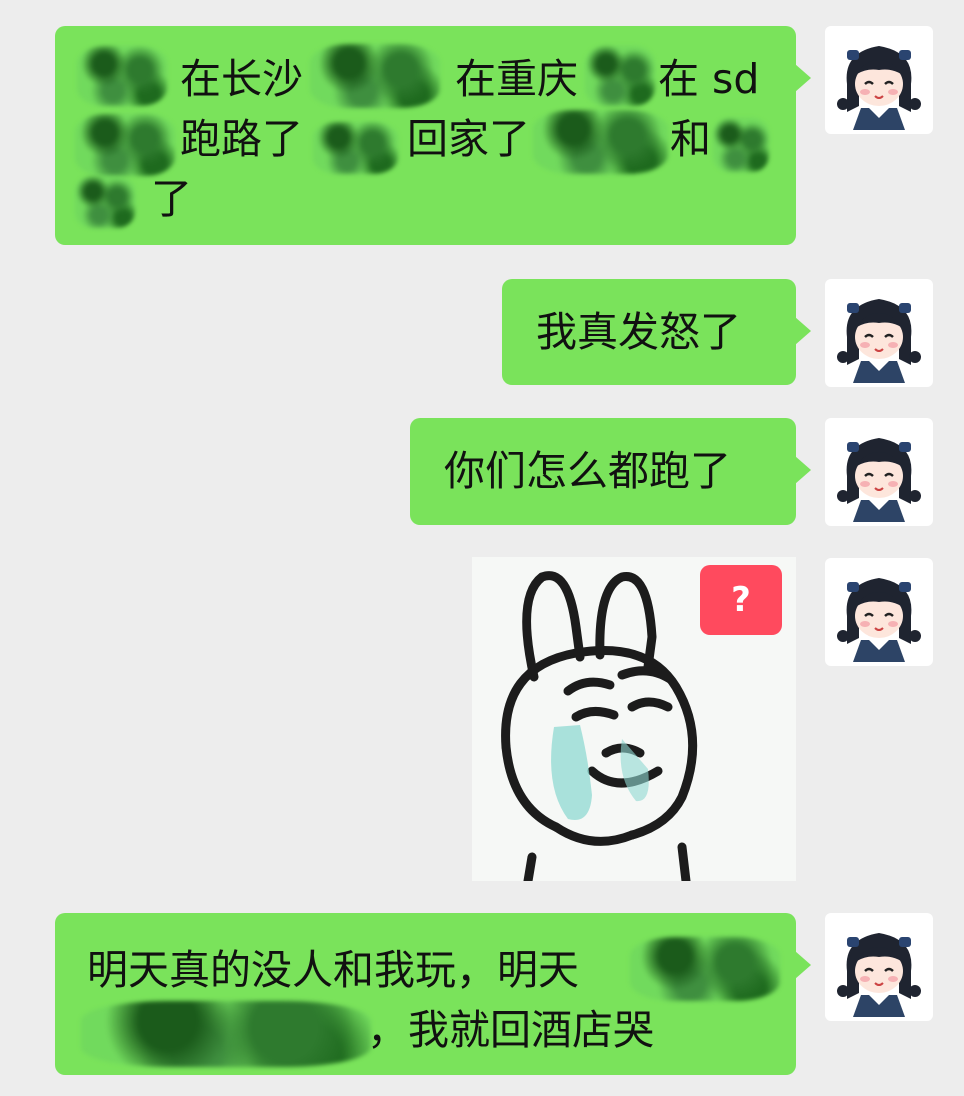  Describe the element at coordinates (741, 600) in the screenshot. I see `question-badge: ?` at that location.